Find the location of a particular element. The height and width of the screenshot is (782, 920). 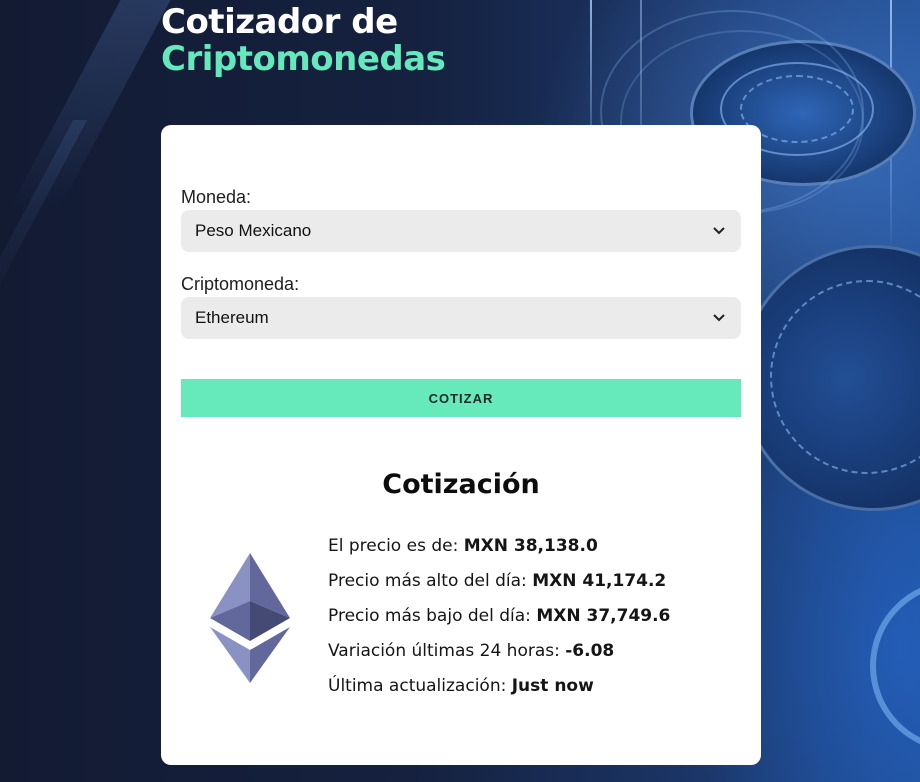

price-row: El precio es de: MXN 38,138.0 is located at coordinates (499, 546).